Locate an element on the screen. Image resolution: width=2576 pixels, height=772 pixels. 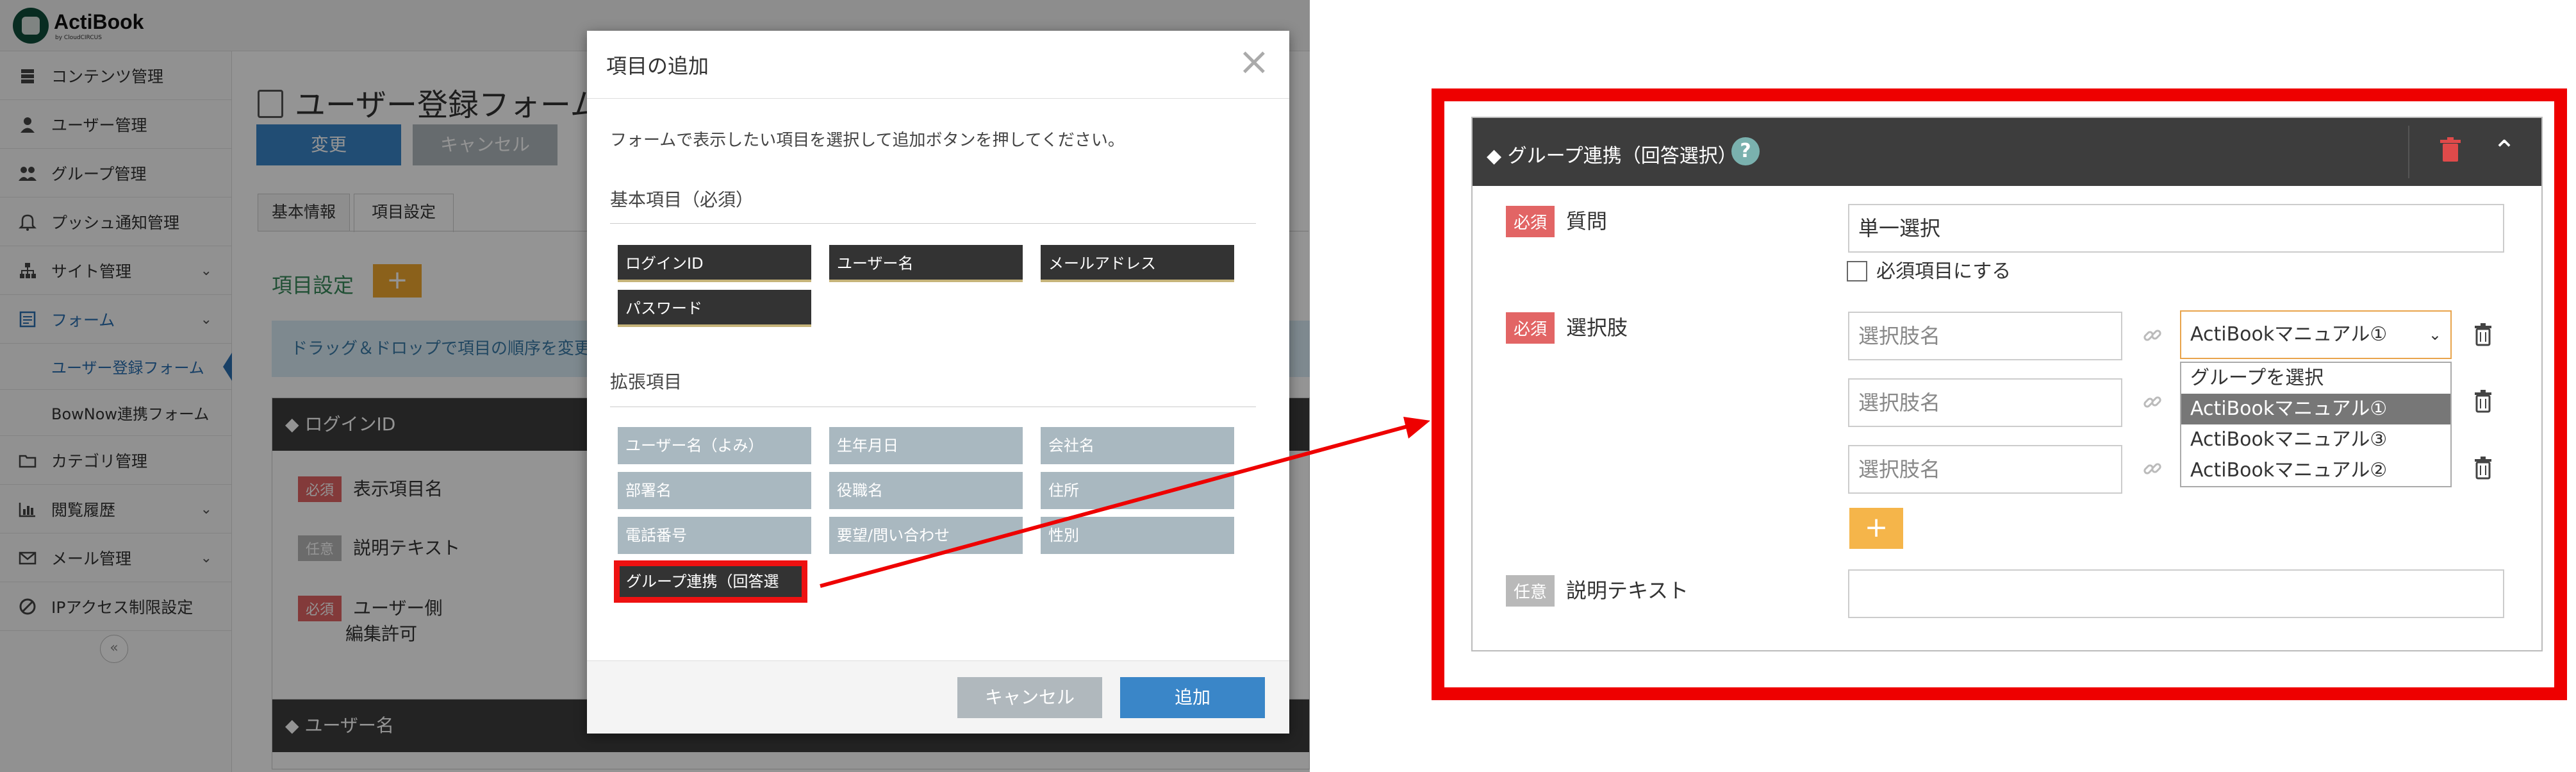
modal-description: フォームで表示したい項目を選択して追加ボタンを押してください。 is located at coordinates (867, 140).